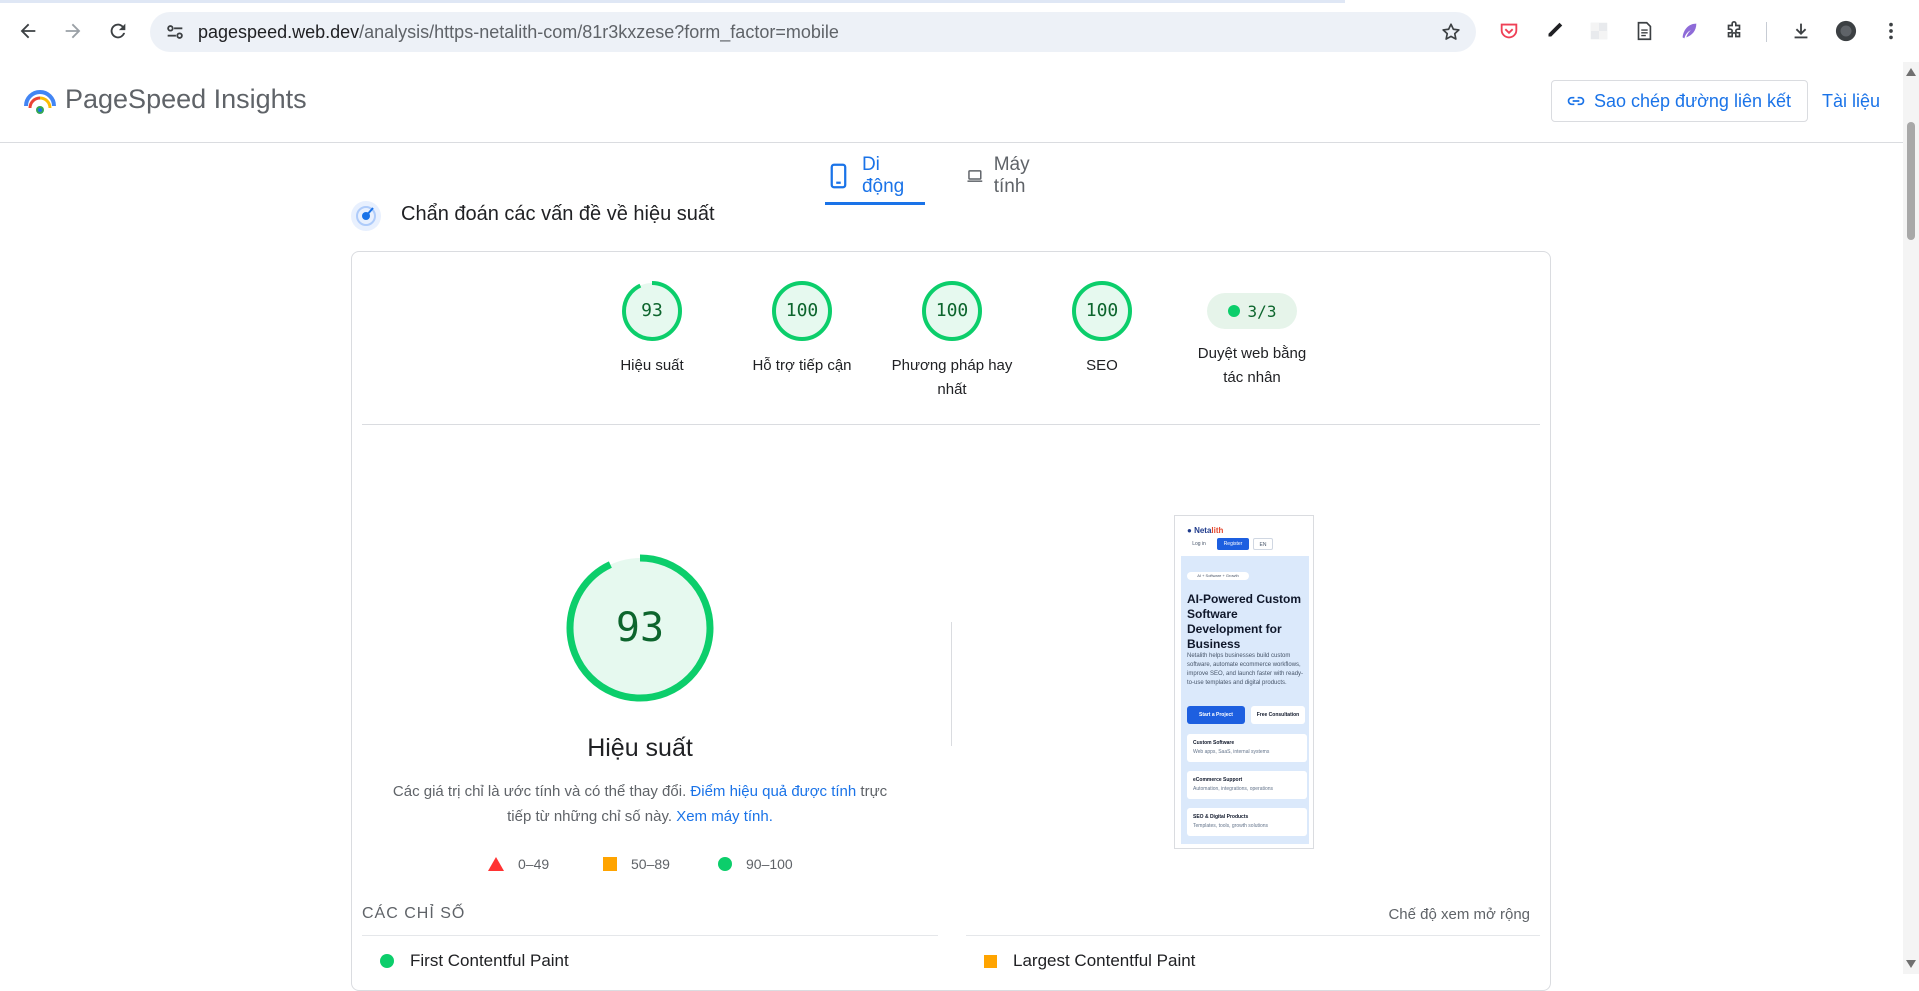 The image size is (1919, 991). I want to click on pocket-icon, so click(1509, 31).